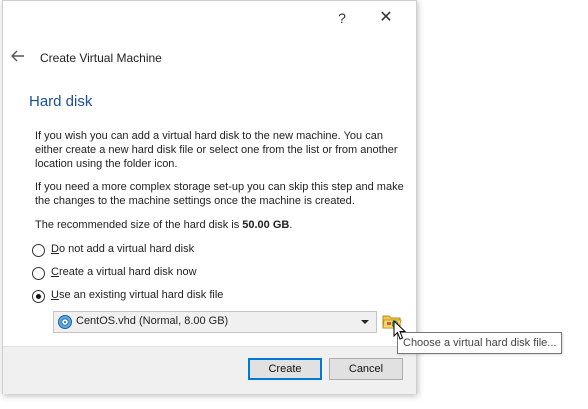  What do you see at coordinates (55, 249) in the screenshot?
I see `mnemonic: D` at bounding box center [55, 249].